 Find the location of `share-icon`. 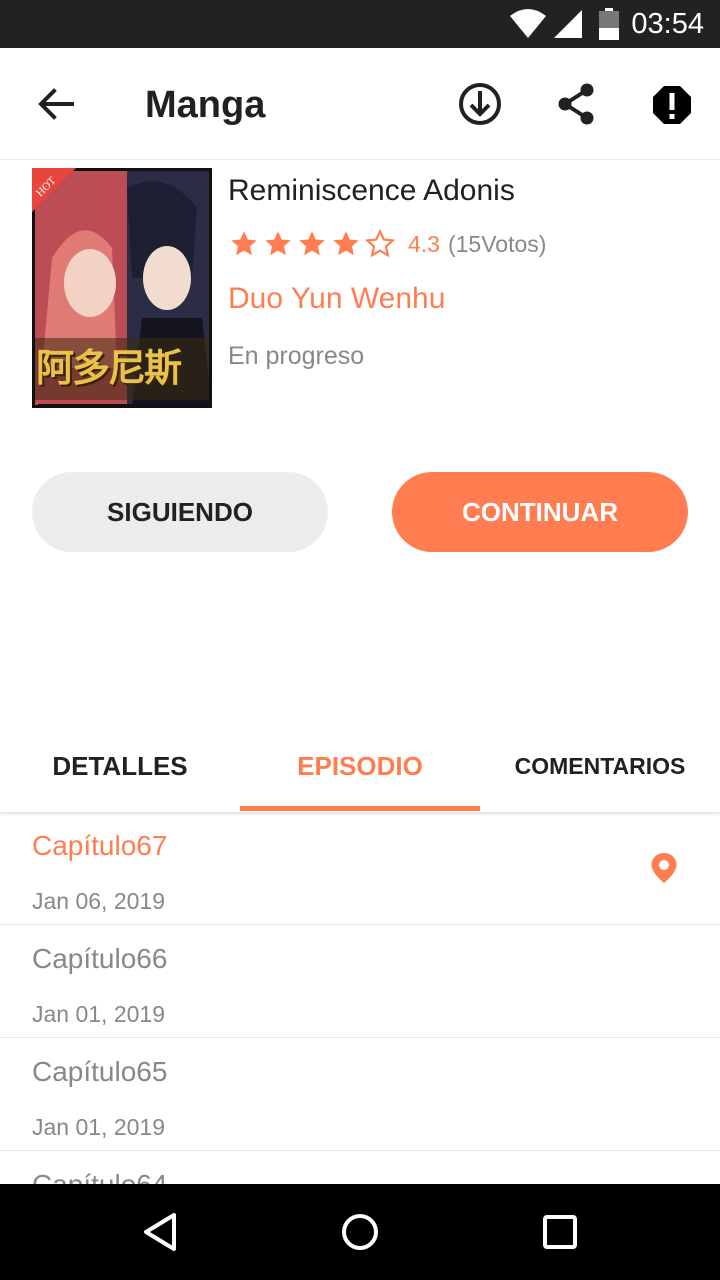

share-icon is located at coordinates (576, 104).